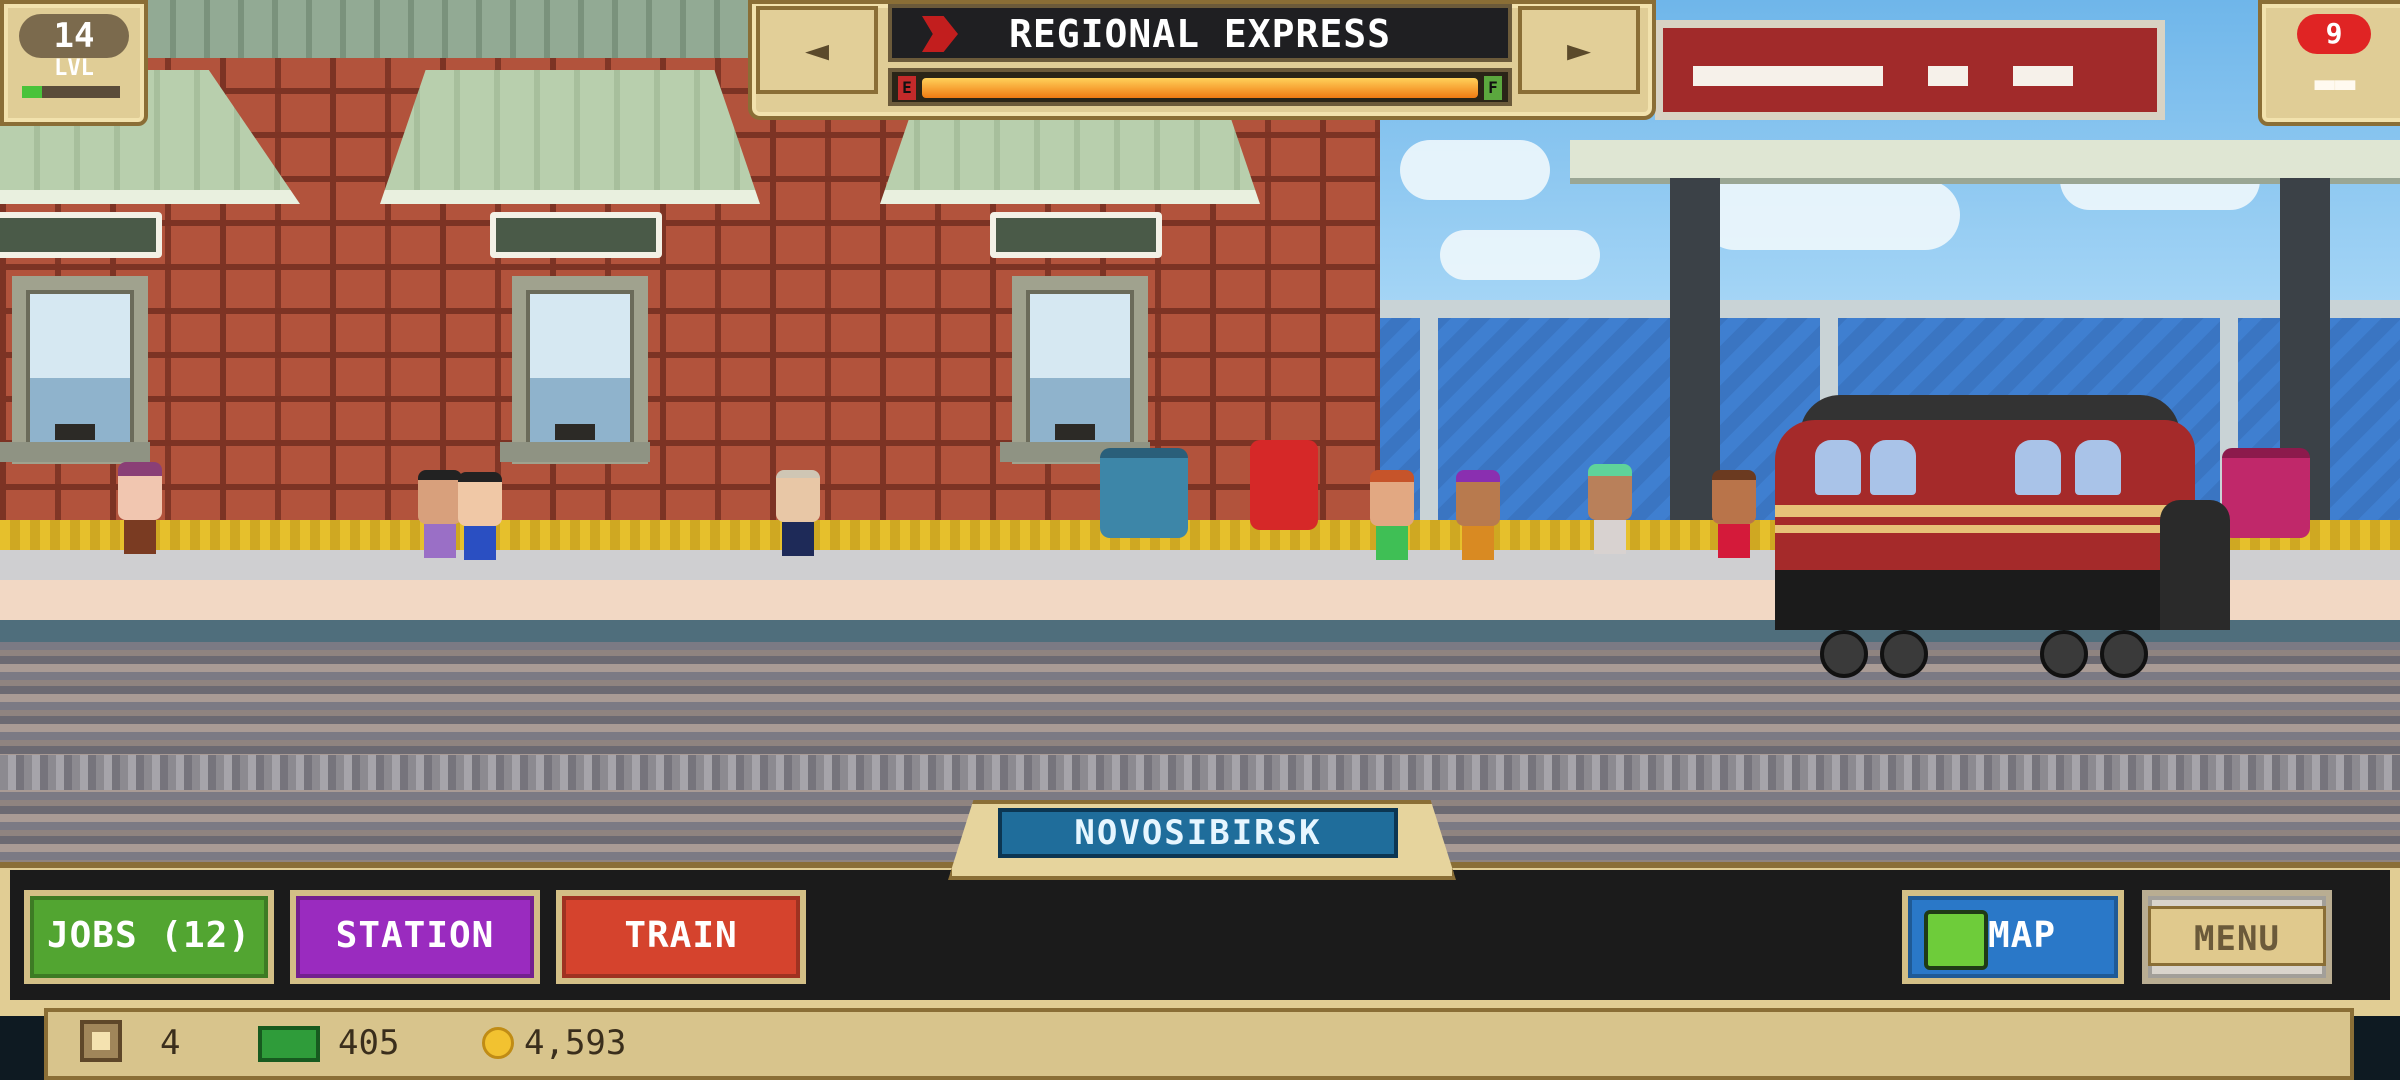 The image size is (2400, 1080). Describe the element at coordinates (681, 937) in the screenshot. I see `train-button: TRAIN` at that location.